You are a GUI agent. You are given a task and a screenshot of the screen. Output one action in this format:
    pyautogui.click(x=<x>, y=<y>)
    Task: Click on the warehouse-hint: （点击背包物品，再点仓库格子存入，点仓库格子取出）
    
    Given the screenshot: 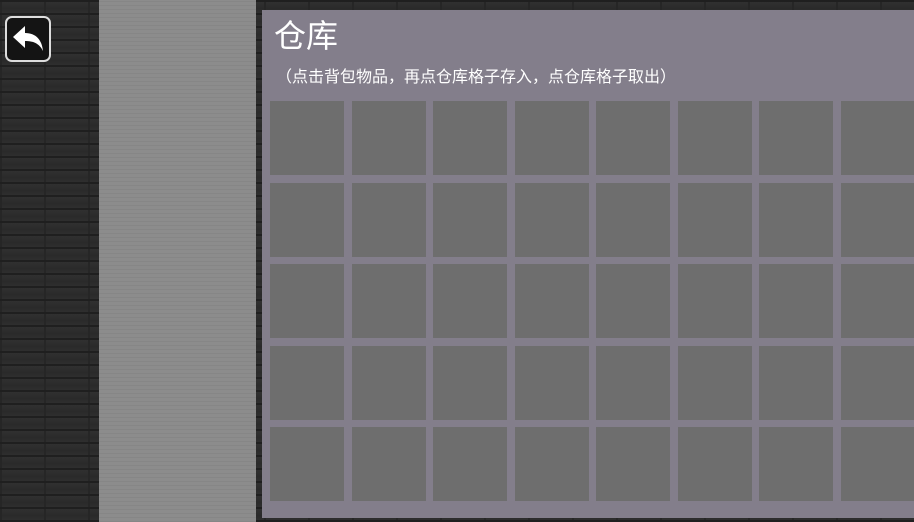 What is the action you would take?
    pyautogui.click(x=476, y=76)
    